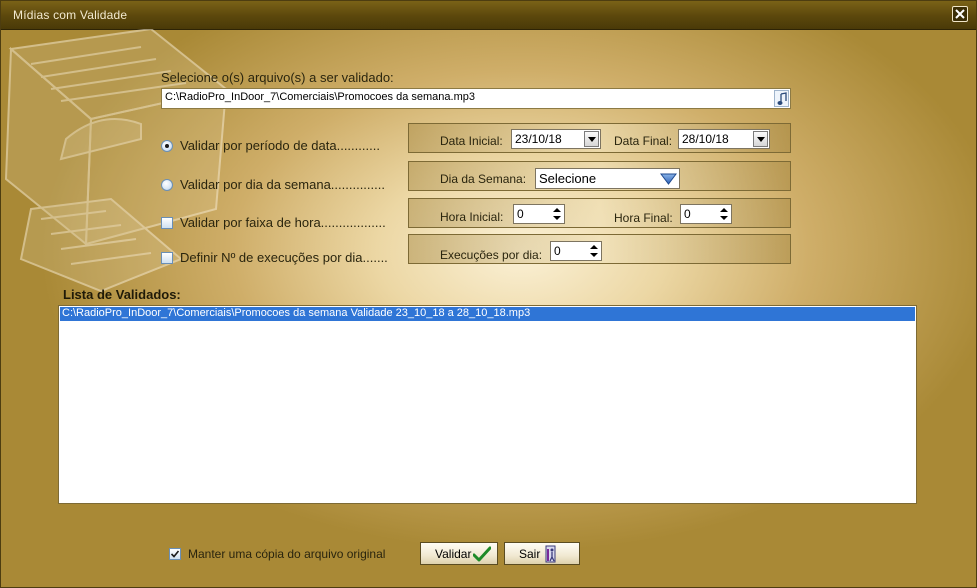  What do you see at coordinates (472, 217) in the screenshot?
I see `start-hour-label: Hora Inicial:` at bounding box center [472, 217].